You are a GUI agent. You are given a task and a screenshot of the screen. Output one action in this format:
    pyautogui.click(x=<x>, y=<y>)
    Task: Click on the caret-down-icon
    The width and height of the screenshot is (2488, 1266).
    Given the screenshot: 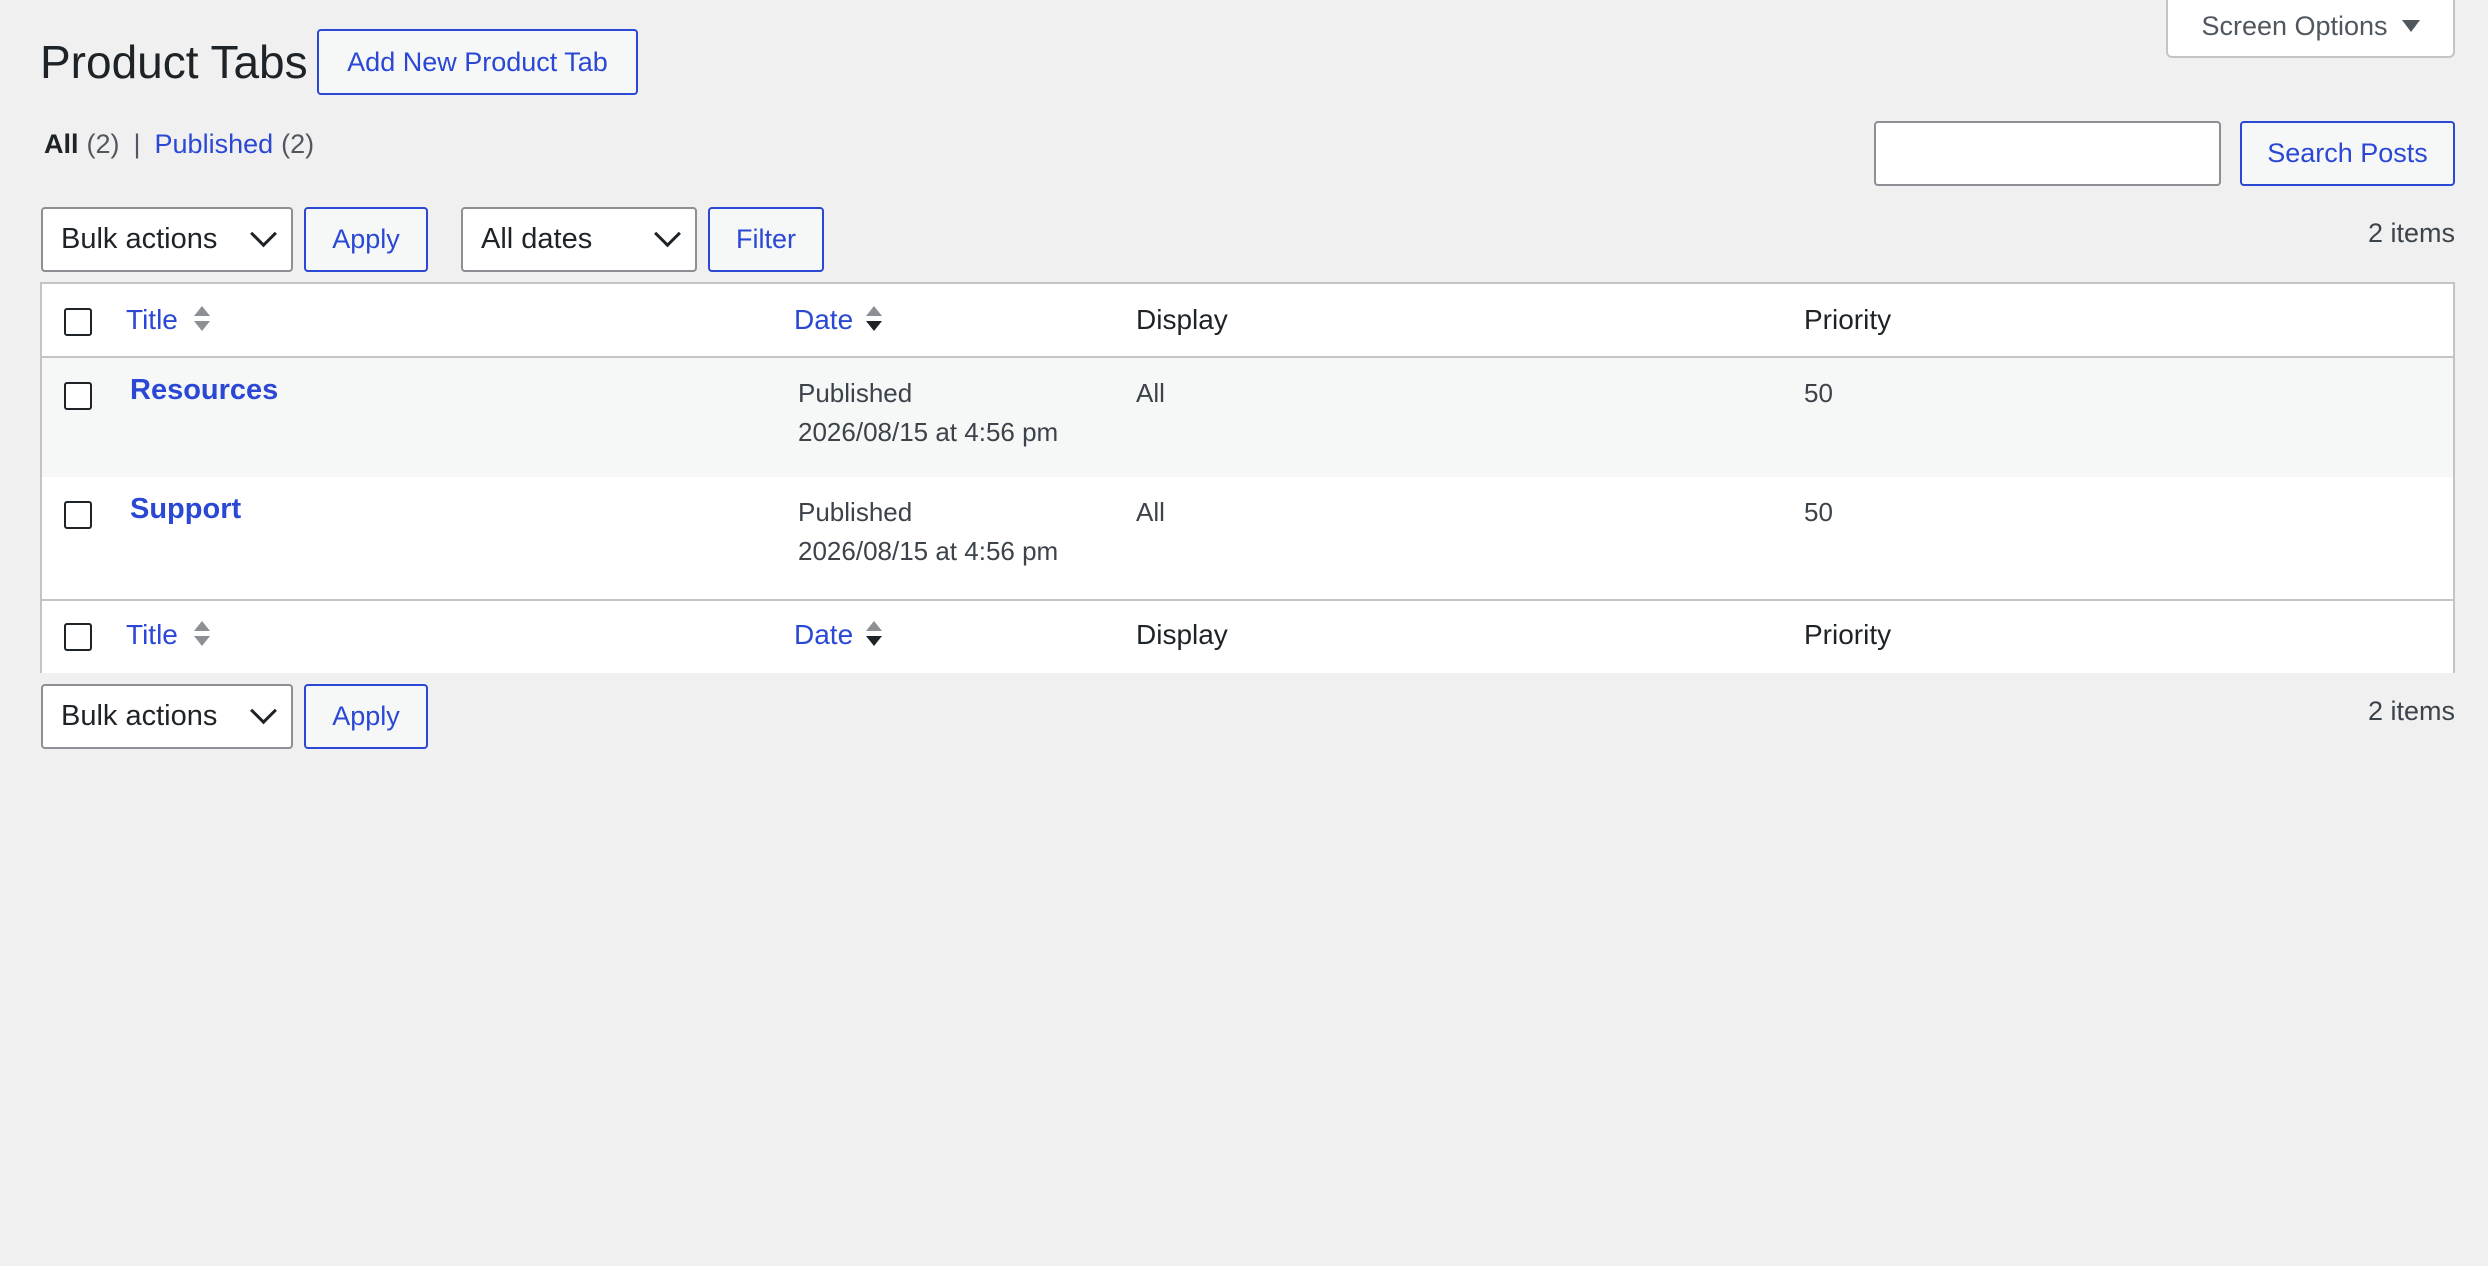 What is the action you would take?
    pyautogui.click(x=2410, y=26)
    